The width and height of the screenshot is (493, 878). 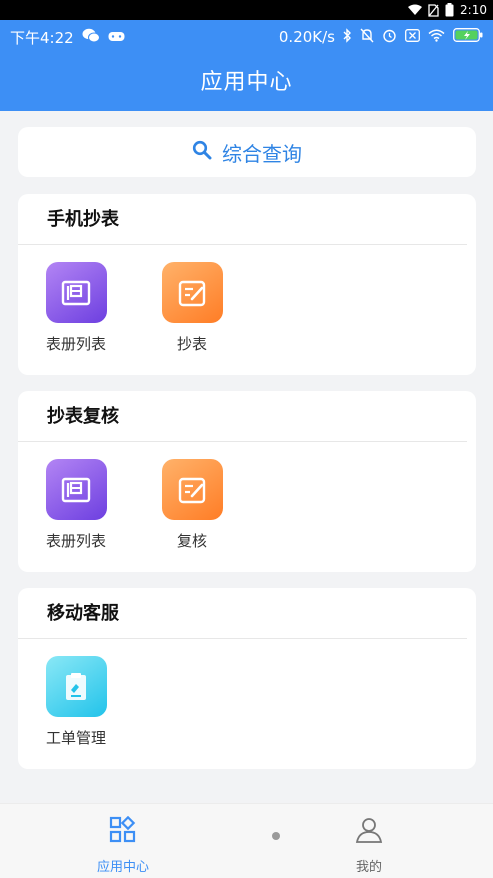 What do you see at coordinates (433, 10) in the screenshot?
I see `no-sim-icon` at bounding box center [433, 10].